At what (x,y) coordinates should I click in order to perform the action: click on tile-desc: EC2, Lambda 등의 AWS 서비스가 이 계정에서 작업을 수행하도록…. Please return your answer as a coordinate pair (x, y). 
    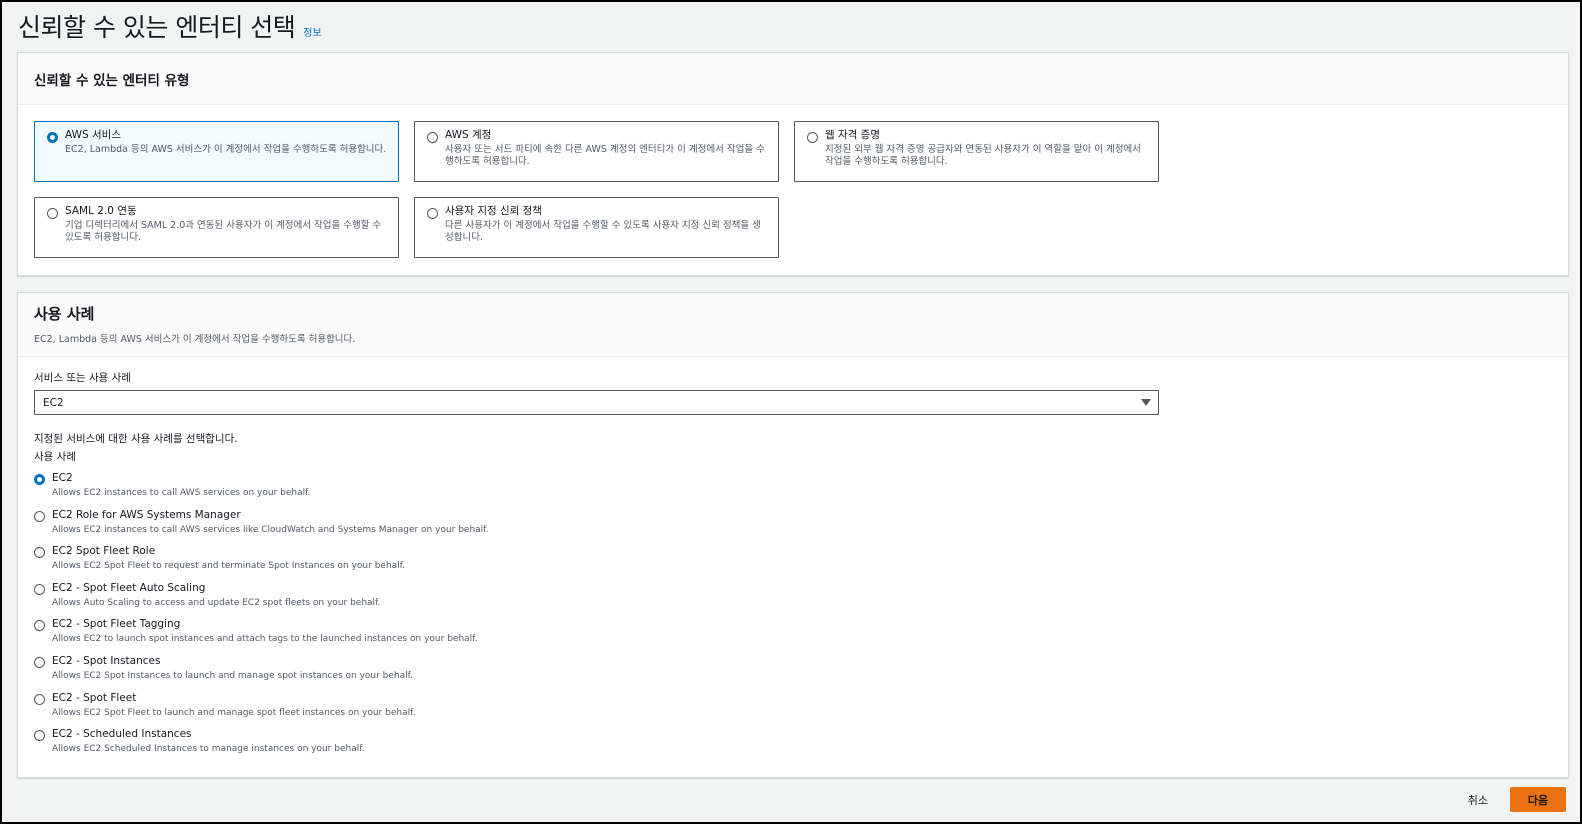
    Looking at the image, I should click on (226, 149).